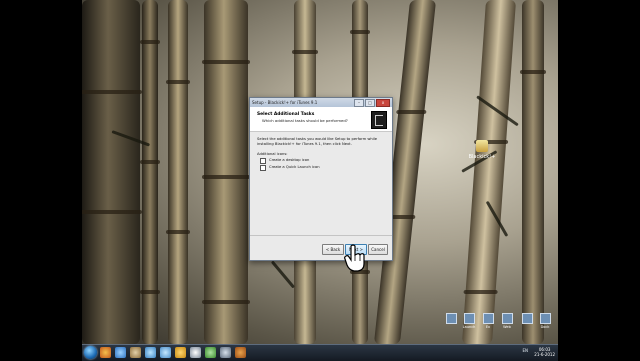  I want to click on clock: 06:03 21-6-2012, so click(544, 352).